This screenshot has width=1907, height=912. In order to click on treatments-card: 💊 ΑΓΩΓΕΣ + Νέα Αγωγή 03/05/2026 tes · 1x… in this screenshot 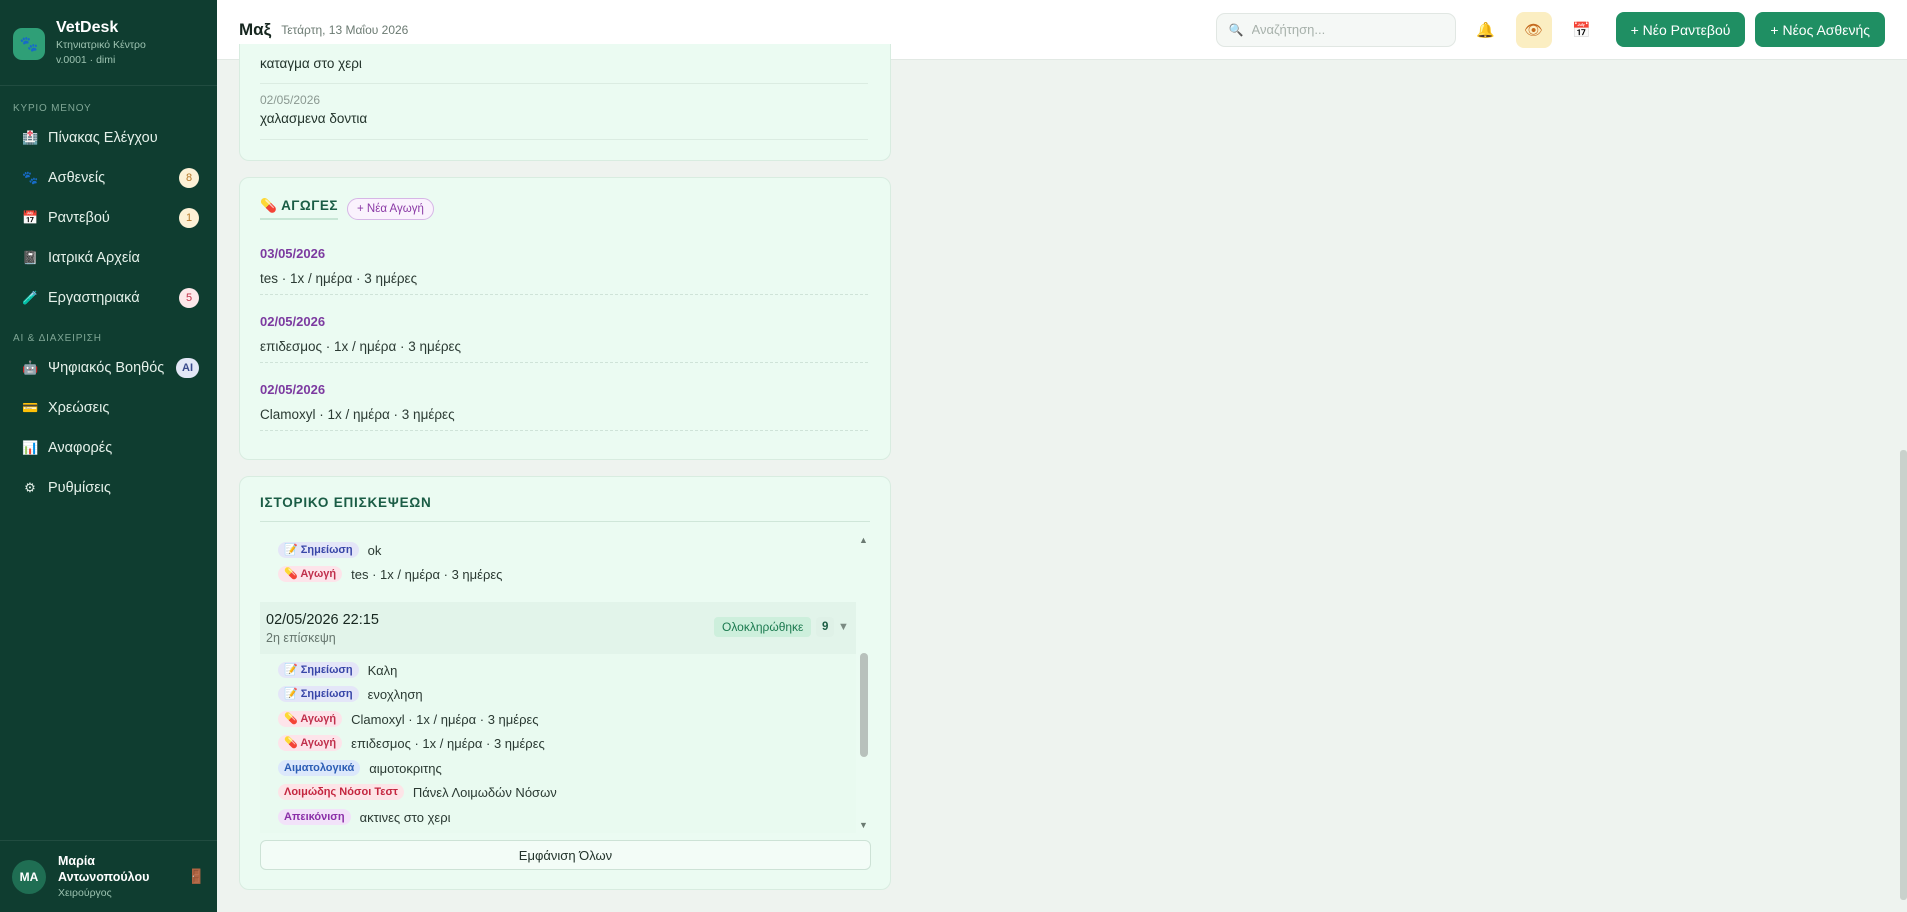, I will do `click(565, 318)`.